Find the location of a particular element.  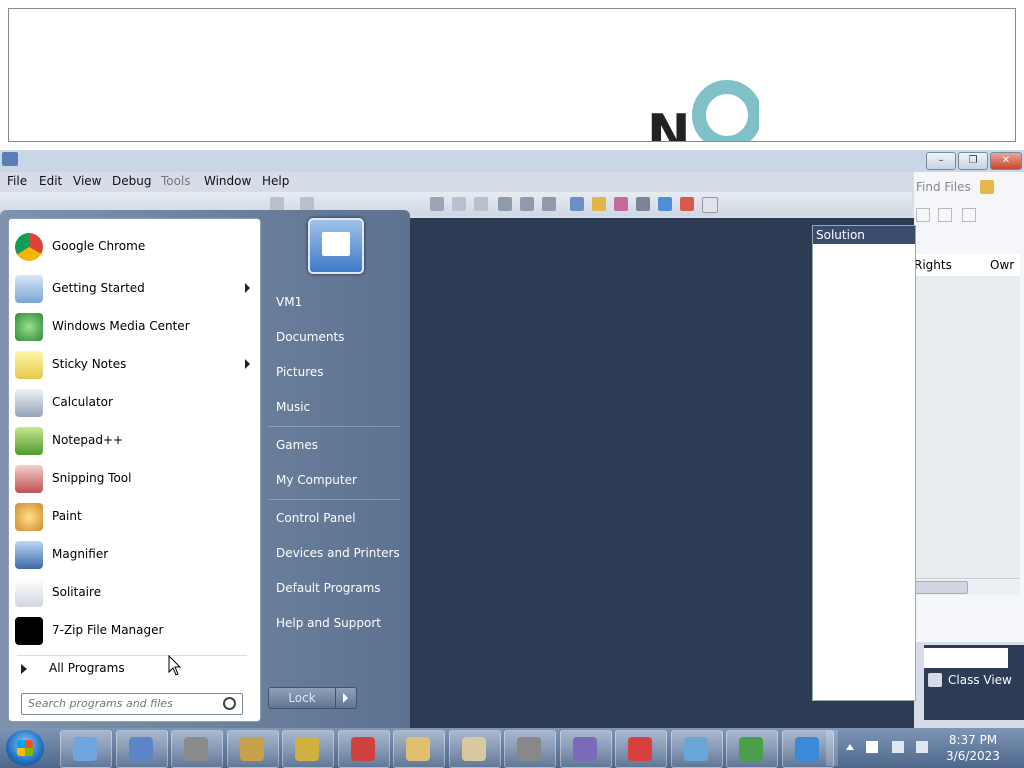

program-label: Notepad++ is located at coordinates (88, 440).